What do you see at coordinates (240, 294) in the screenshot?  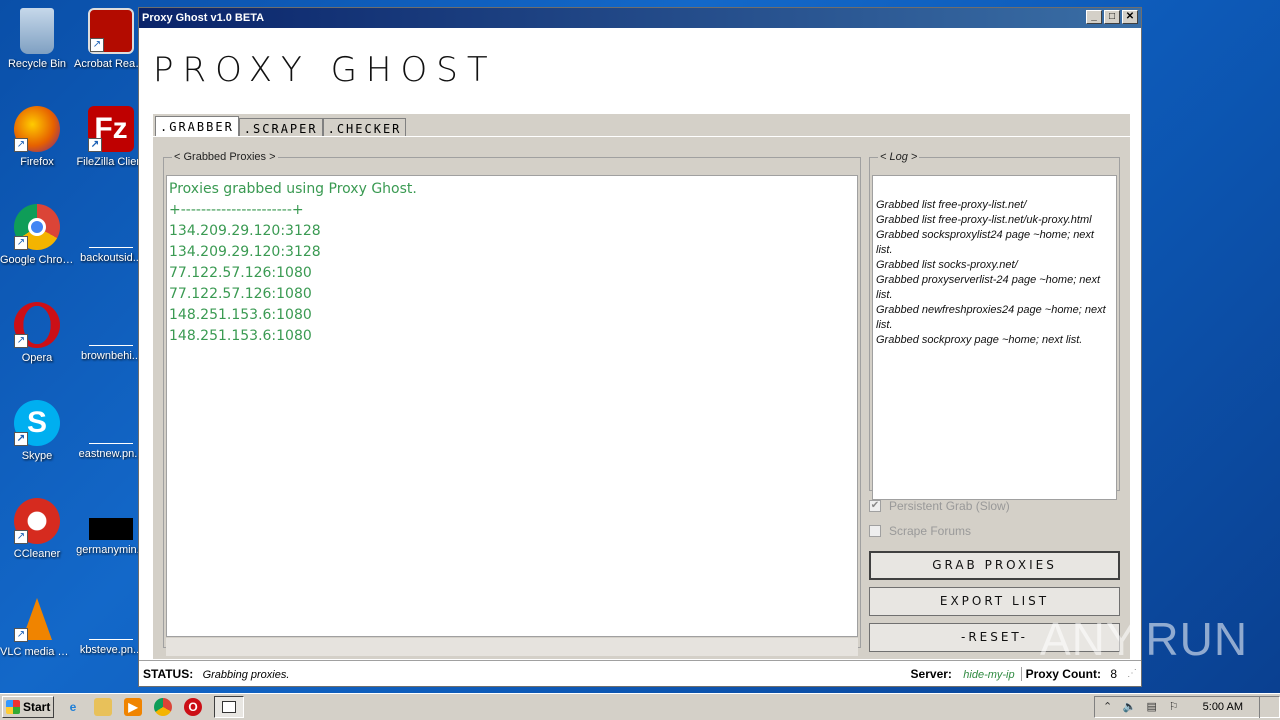 I see `grabbed-line: 77.122.57.126:1080` at bounding box center [240, 294].